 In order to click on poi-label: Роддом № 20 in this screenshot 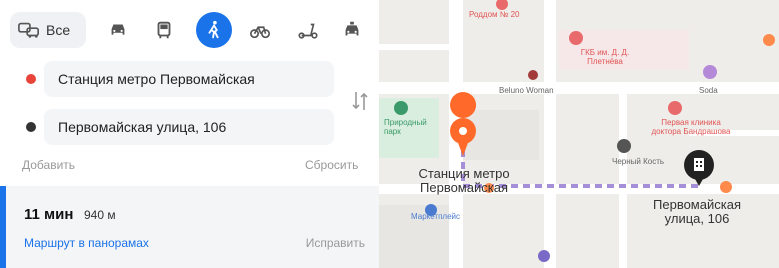, I will do `click(494, 14)`.